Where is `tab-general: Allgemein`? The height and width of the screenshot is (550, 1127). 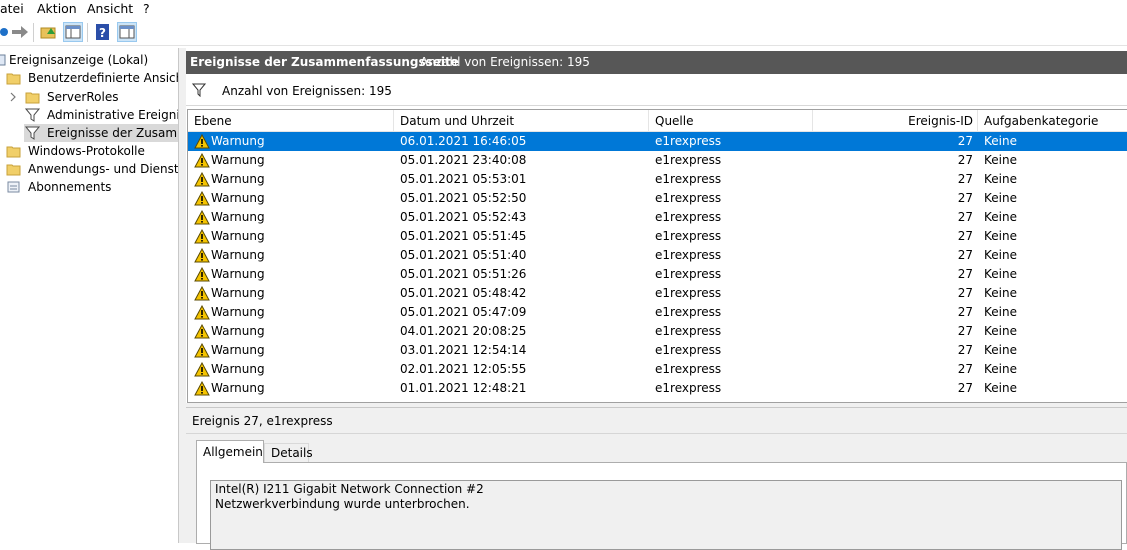 tab-general: Allgemein is located at coordinates (230, 451).